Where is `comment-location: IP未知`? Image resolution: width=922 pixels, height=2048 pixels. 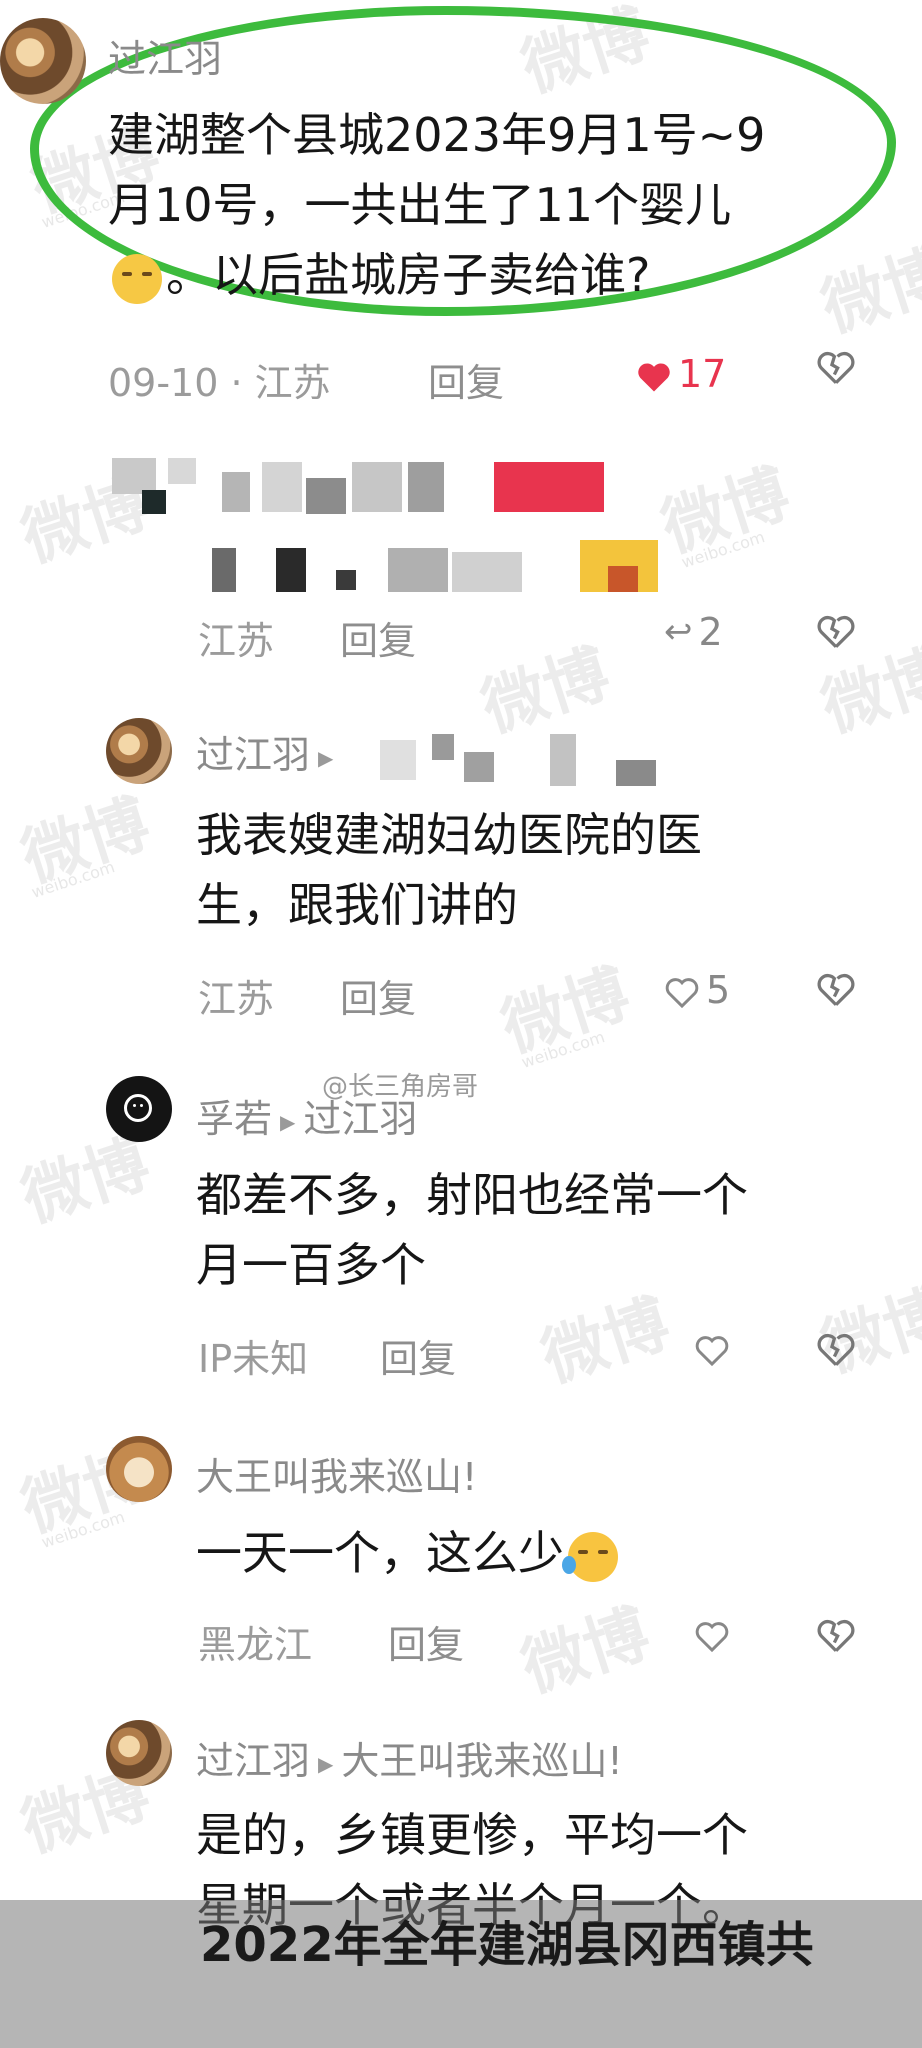
comment-location: IP未知 is located at coordinates (253, 1359).